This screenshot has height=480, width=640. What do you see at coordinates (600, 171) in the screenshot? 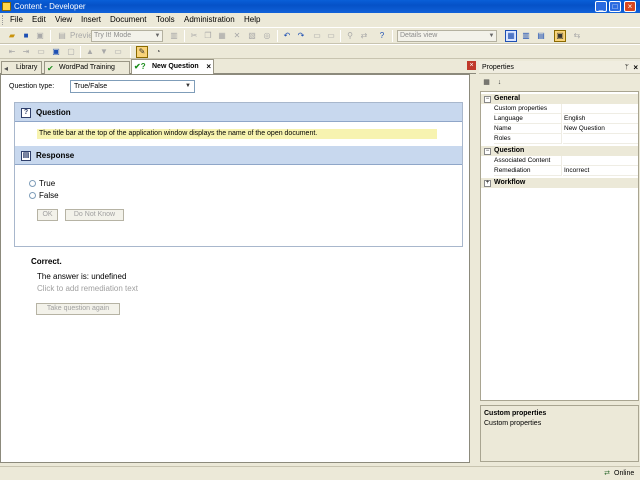
I see `property-value: Incorrect` at bounding box center [600, 171].